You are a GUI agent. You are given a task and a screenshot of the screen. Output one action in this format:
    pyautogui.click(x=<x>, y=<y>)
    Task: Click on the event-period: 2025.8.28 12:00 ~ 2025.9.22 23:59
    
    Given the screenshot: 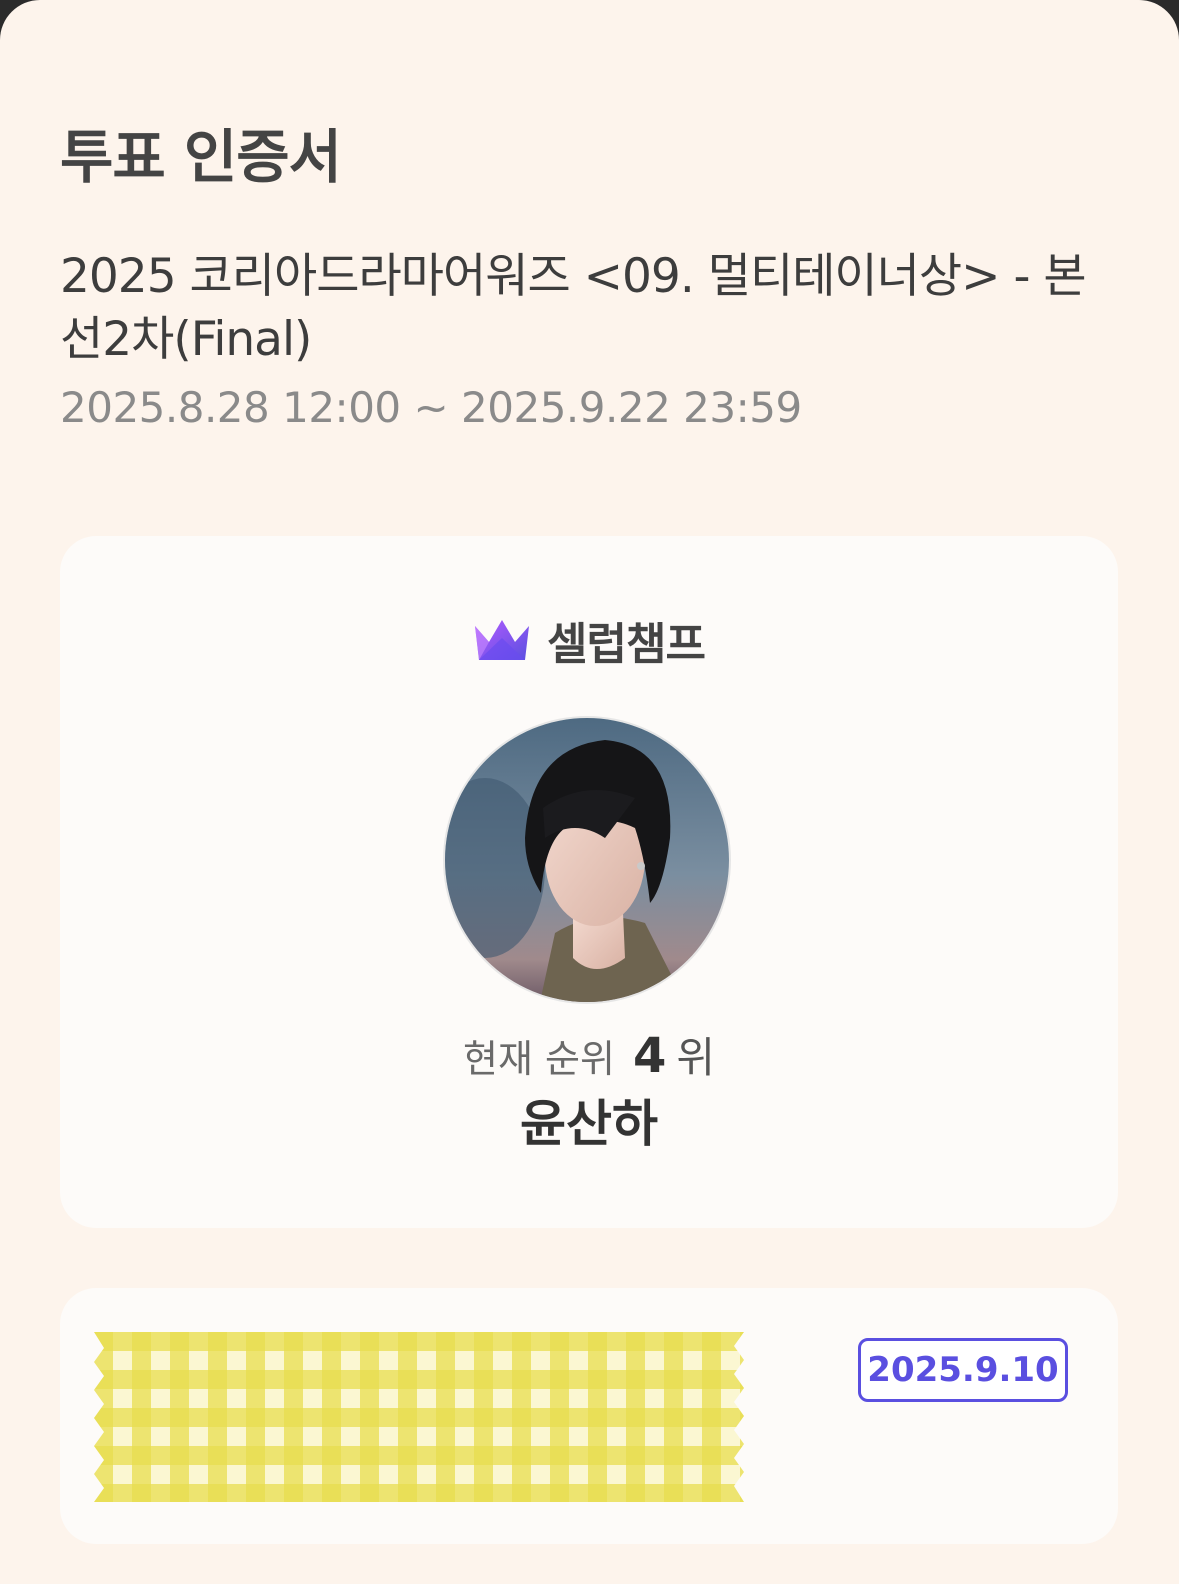 What is the action you would take?
    pyautogui.click(x=431, y=407)
    